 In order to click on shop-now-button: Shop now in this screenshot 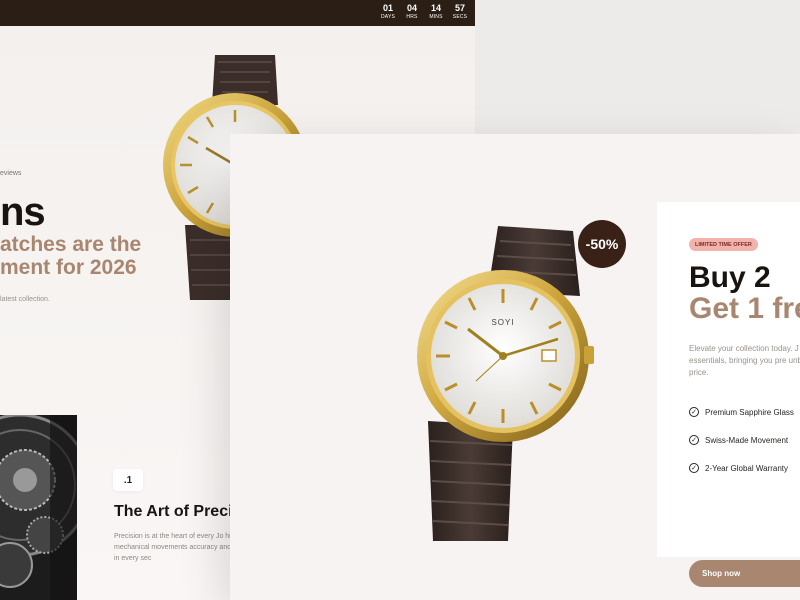, I will do `click(744, 573)`.